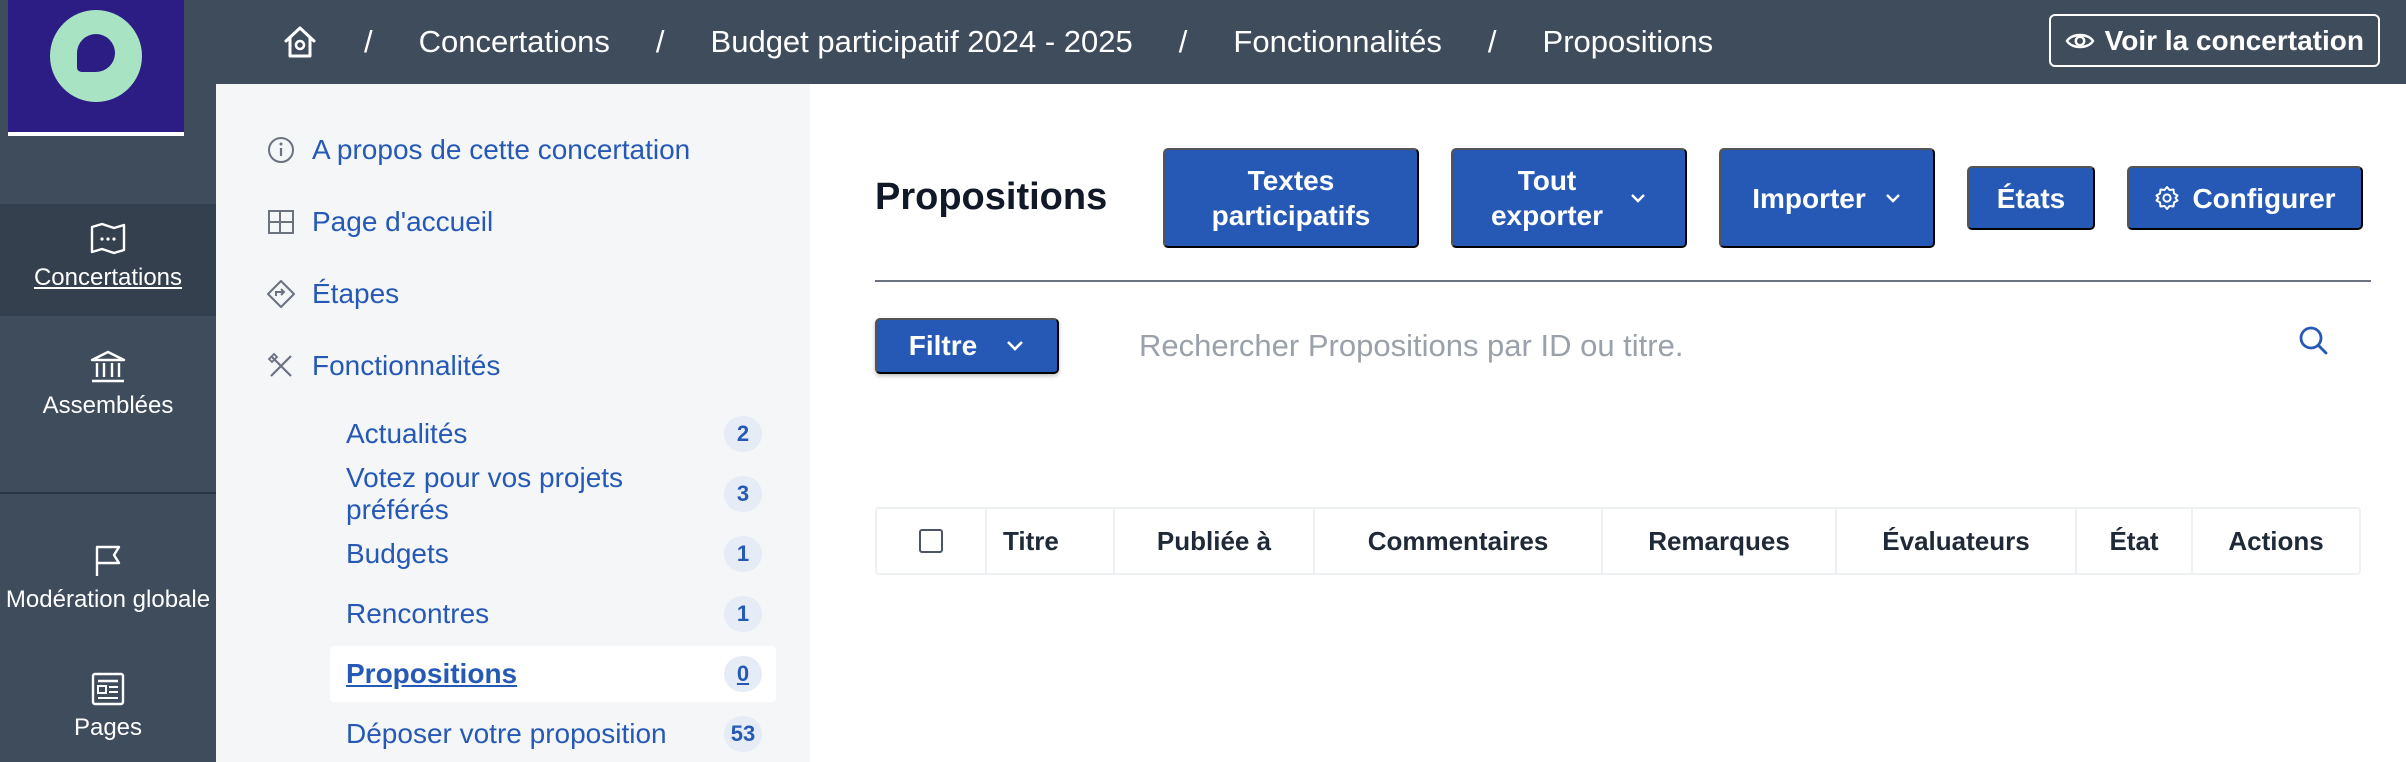  I want to click on rail-divider, so click(108, 493).